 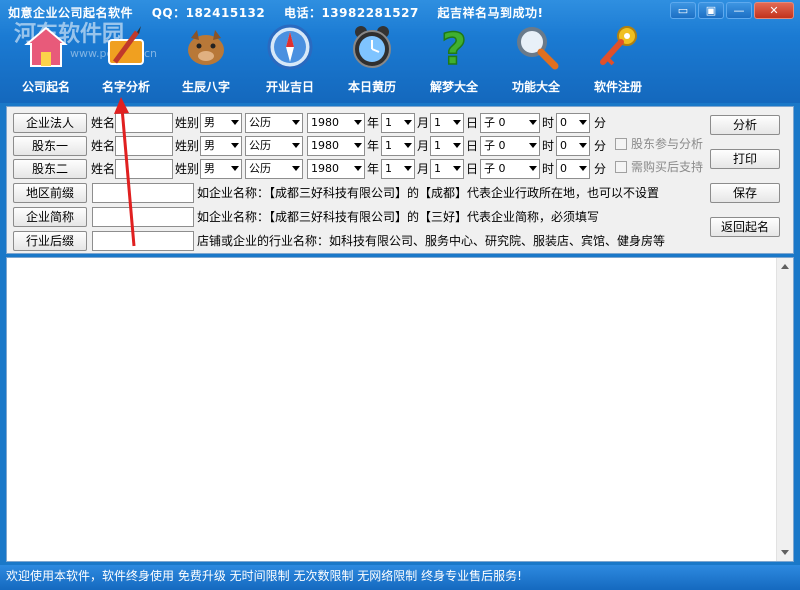 I want to click on toolbar-label: 开业吉日, so click(x=289, y=87).